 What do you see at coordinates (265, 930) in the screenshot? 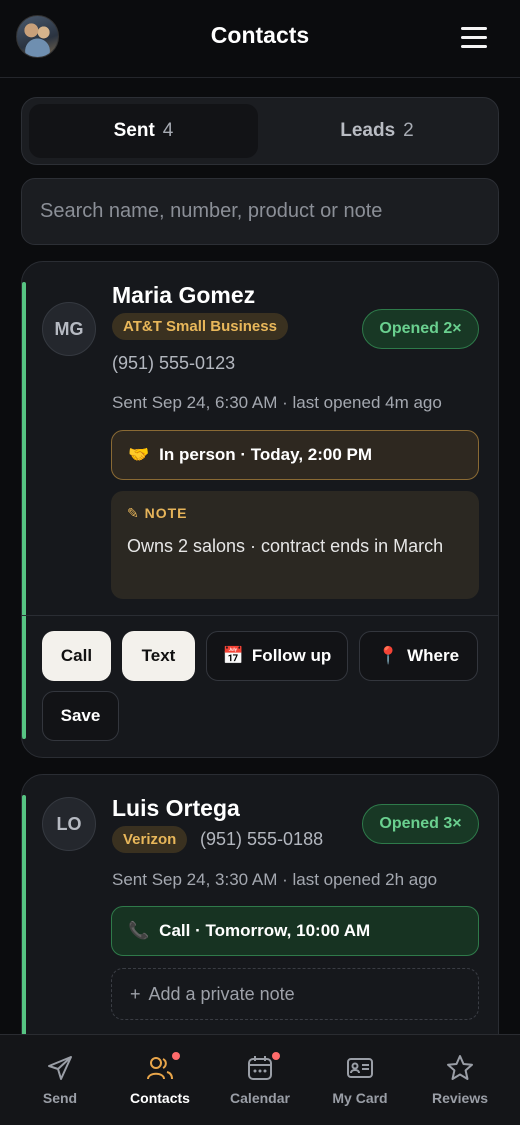
I see `appointment-text: Call · Tomorrow, 10:00 AM` at bounding box center [265, 930].